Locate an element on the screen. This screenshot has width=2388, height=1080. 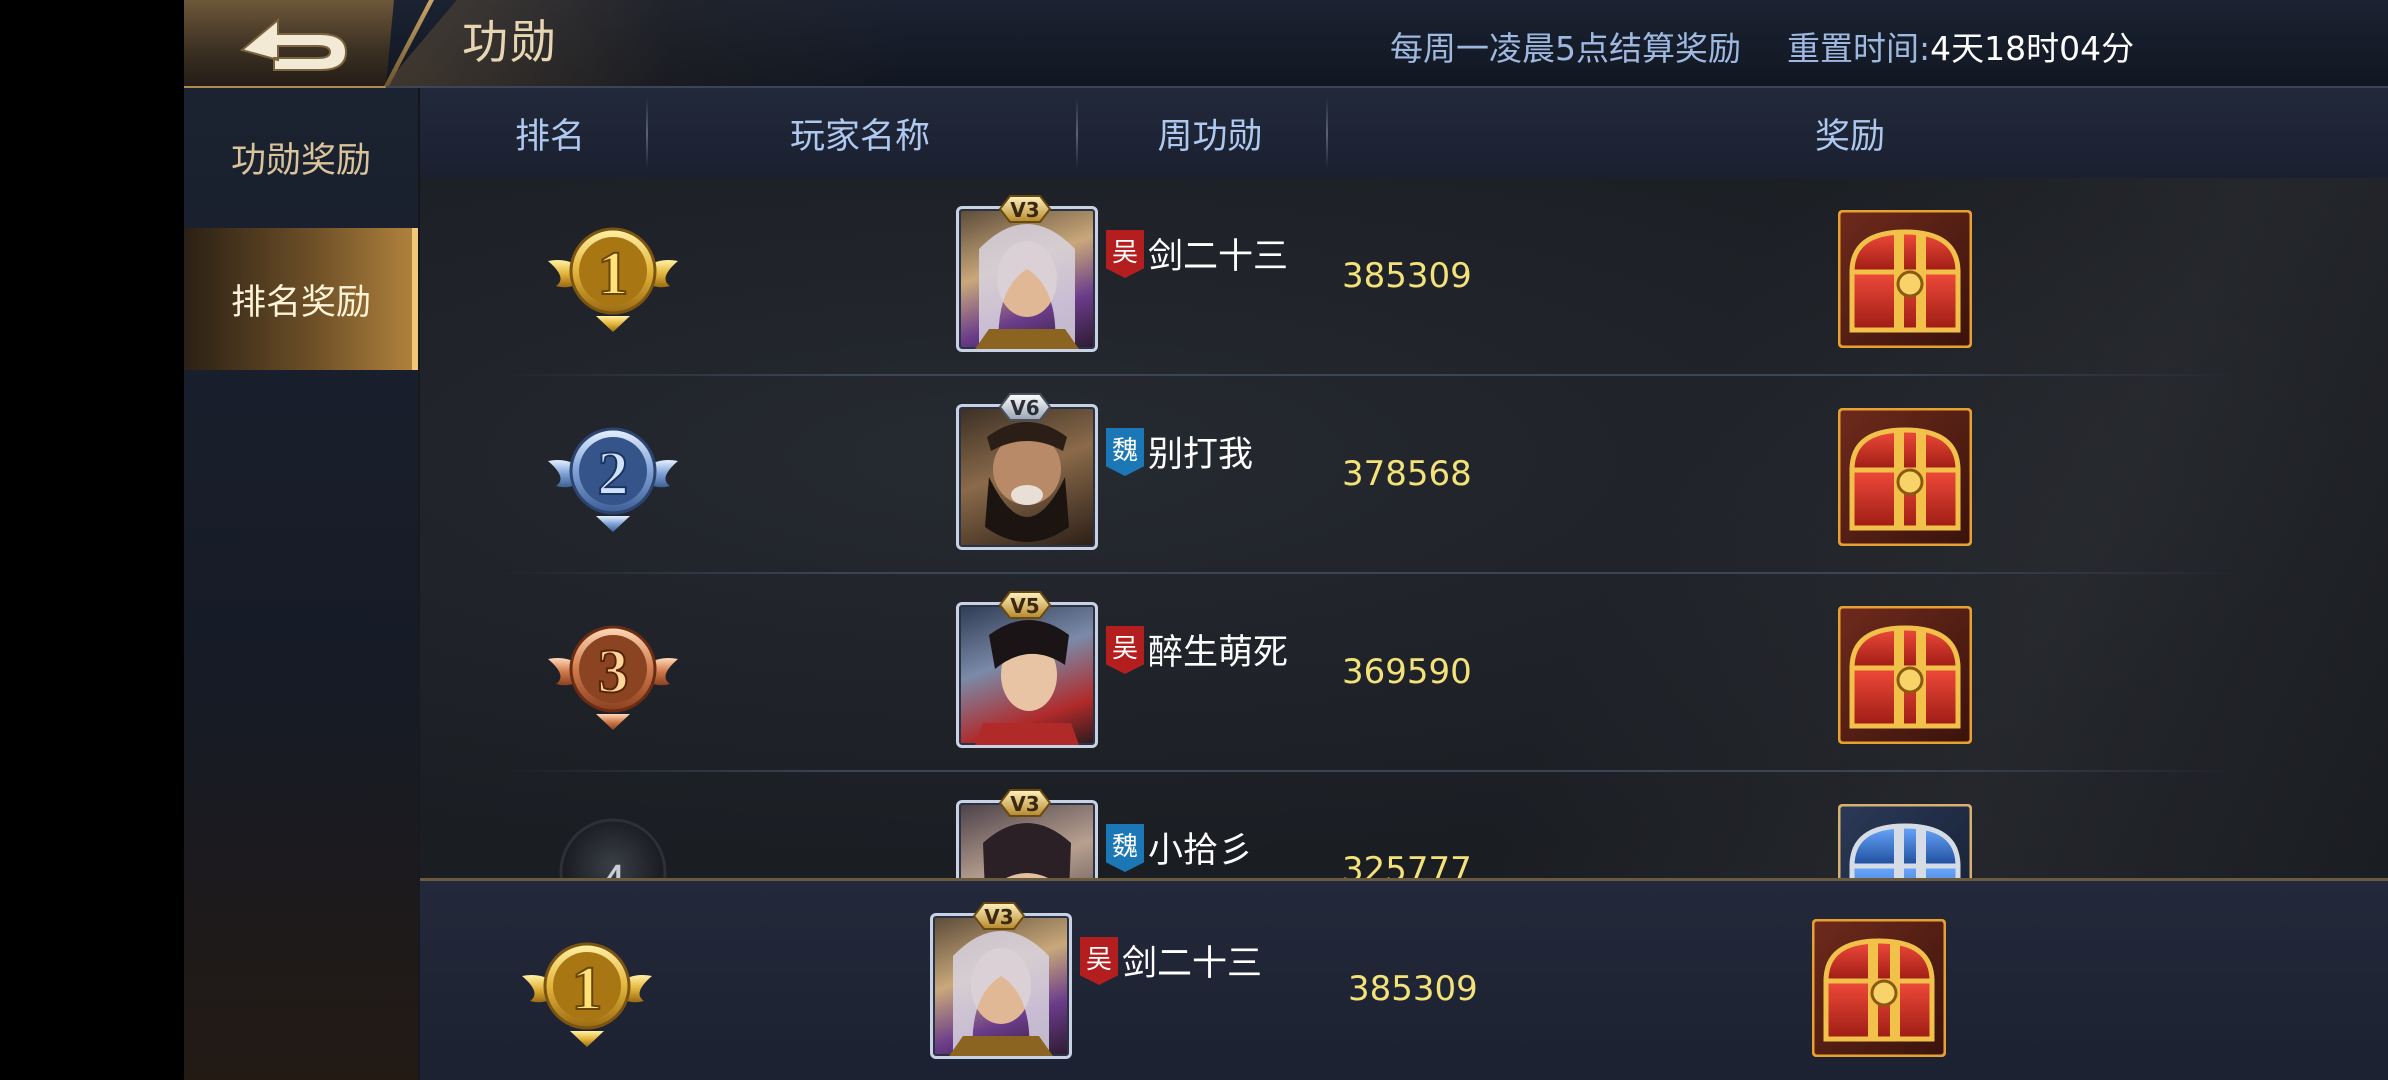
rank-number: 2 is located at coordinates (613, 474).